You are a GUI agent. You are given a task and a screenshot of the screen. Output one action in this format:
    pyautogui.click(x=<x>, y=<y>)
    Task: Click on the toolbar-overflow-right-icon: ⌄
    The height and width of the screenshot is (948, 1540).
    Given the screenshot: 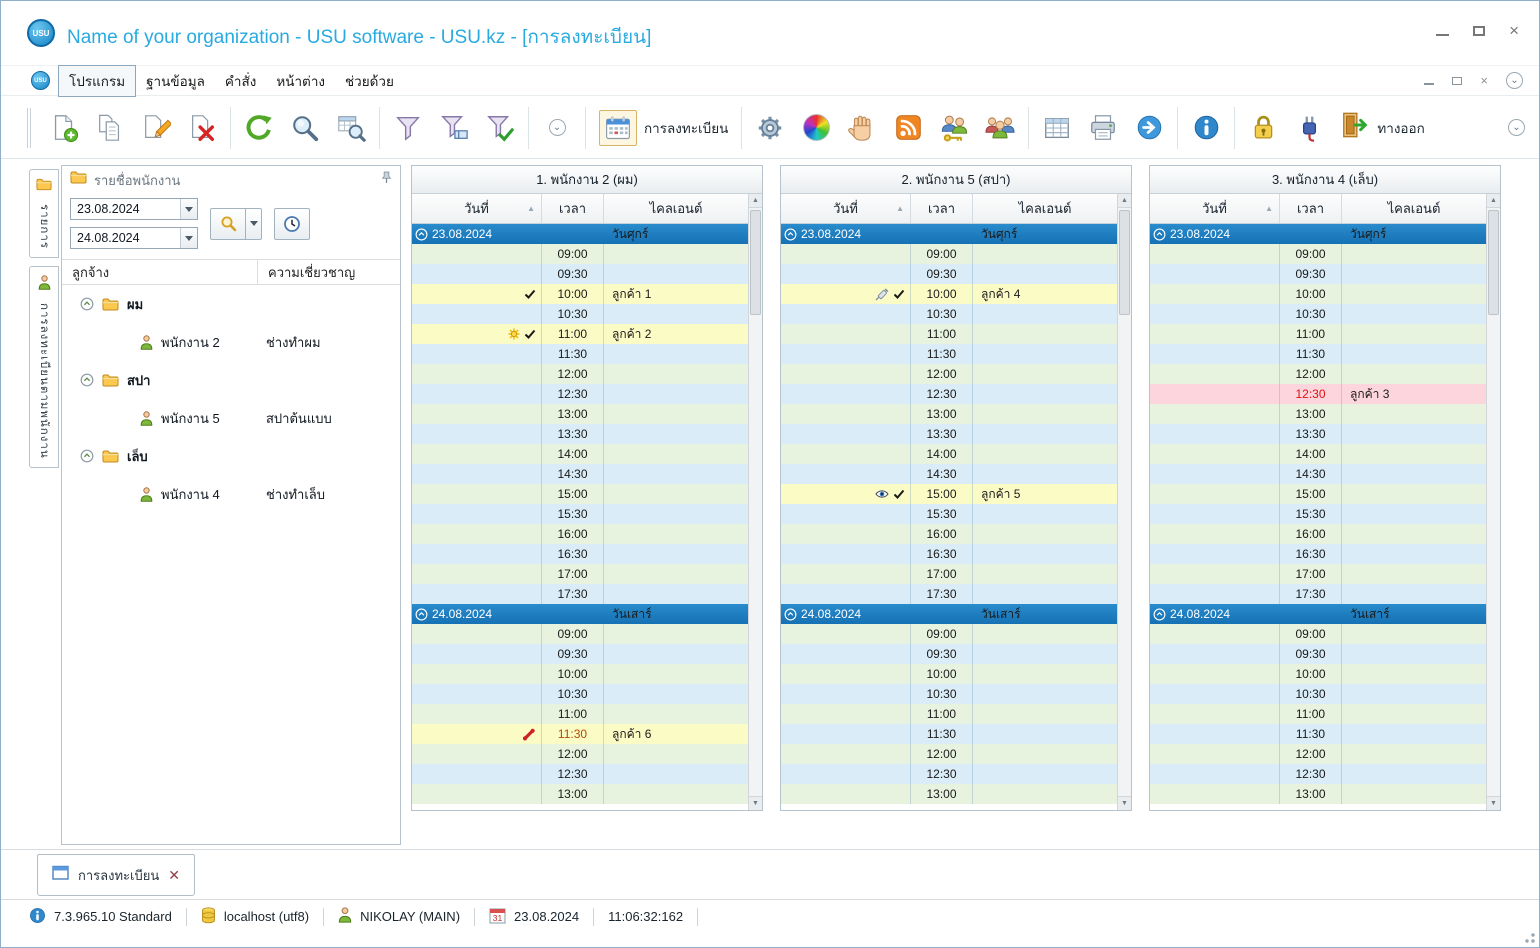 What is the action you would take?
    pyautogui.click(x=1516, y=127)
    